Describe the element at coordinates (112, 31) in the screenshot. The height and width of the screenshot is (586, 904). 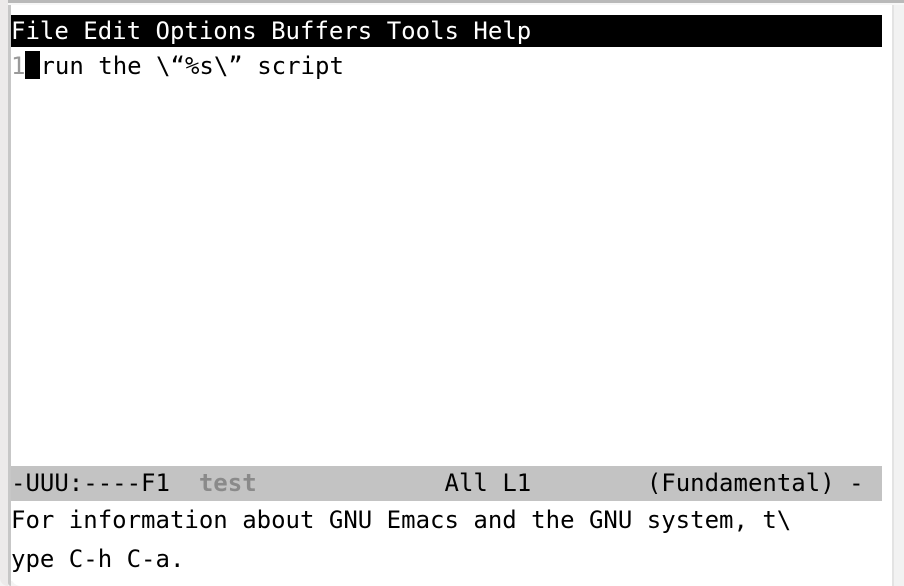
I see `menu-item-edit: Edit` at that location.